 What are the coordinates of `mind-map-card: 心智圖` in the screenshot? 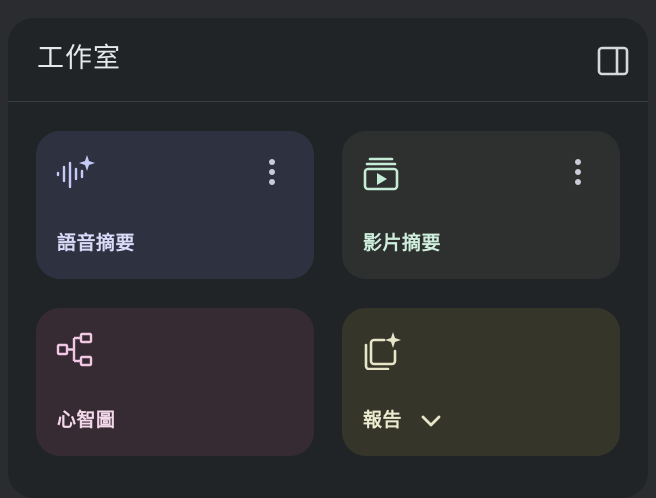 It's located at (175, 382).